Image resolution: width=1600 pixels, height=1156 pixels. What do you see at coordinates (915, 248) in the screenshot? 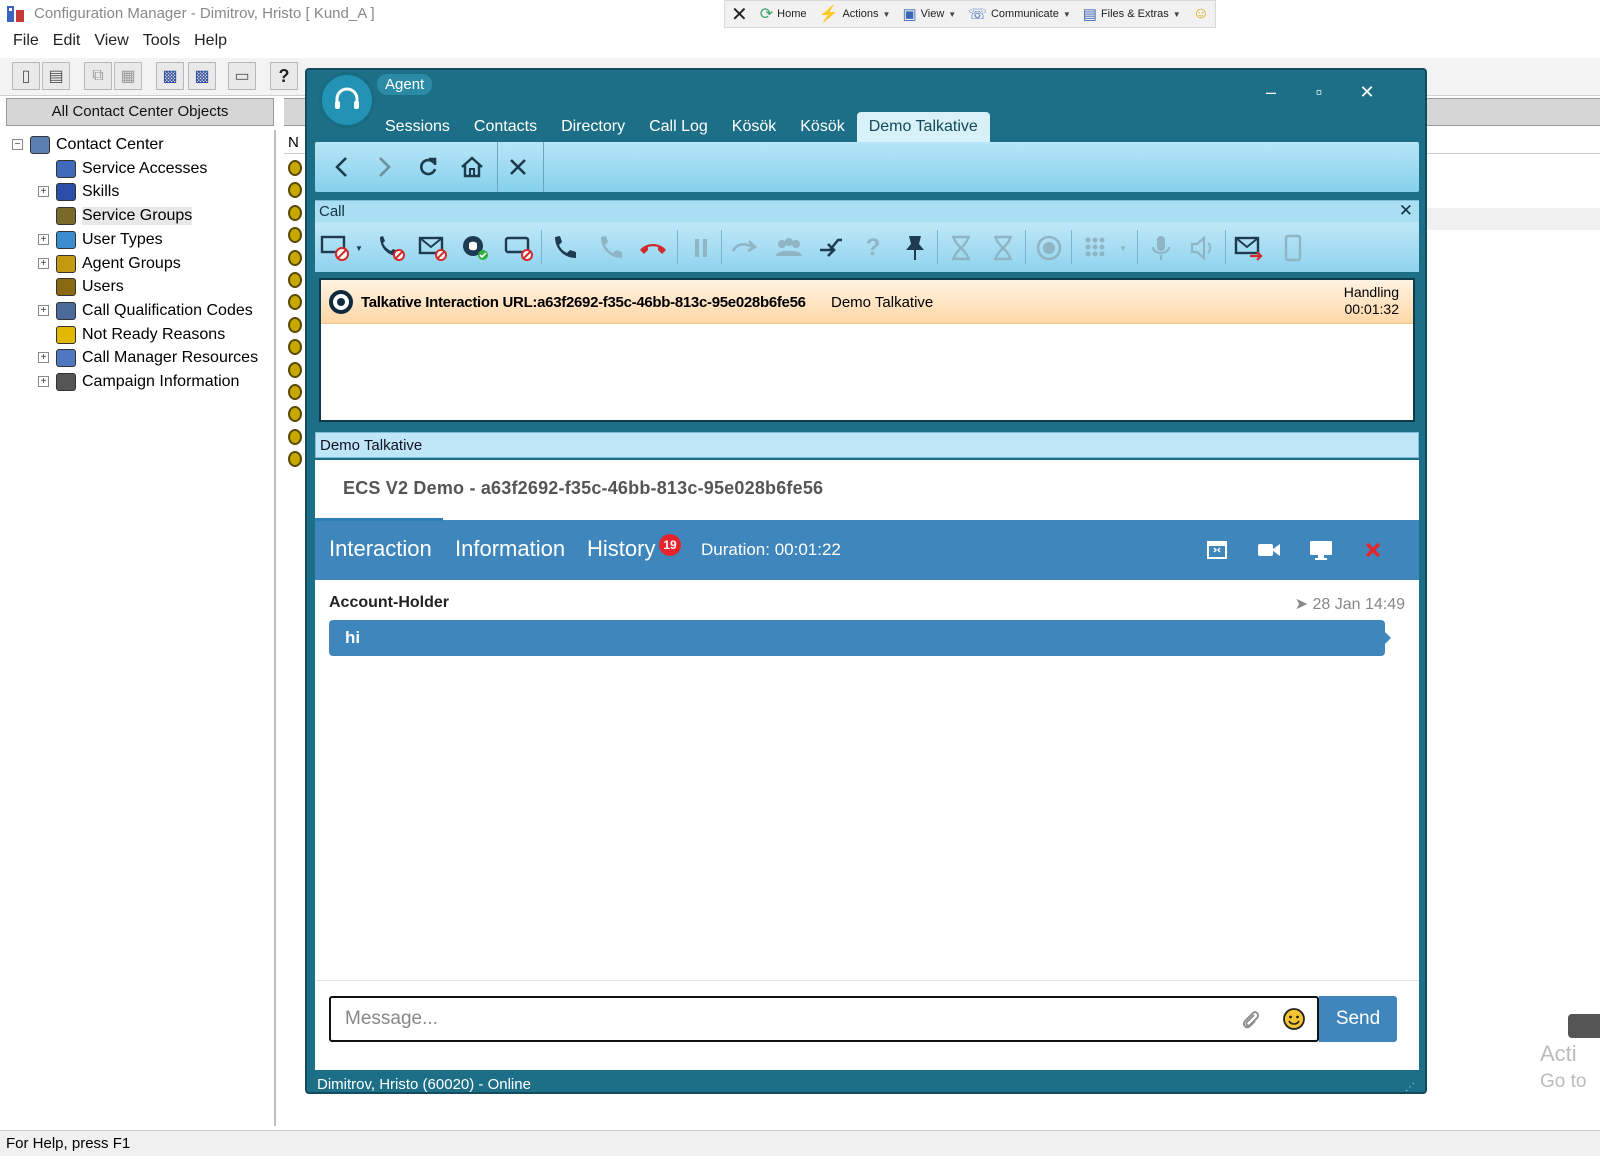
I see `pin-button` at bounding box center [915, 248].